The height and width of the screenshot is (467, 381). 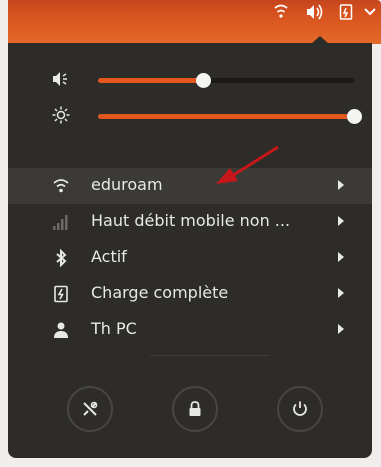 What do you see at coordinates (247, 164) in the screenshot?
I see `annotation-arrow` at bounding box center [247, 164].